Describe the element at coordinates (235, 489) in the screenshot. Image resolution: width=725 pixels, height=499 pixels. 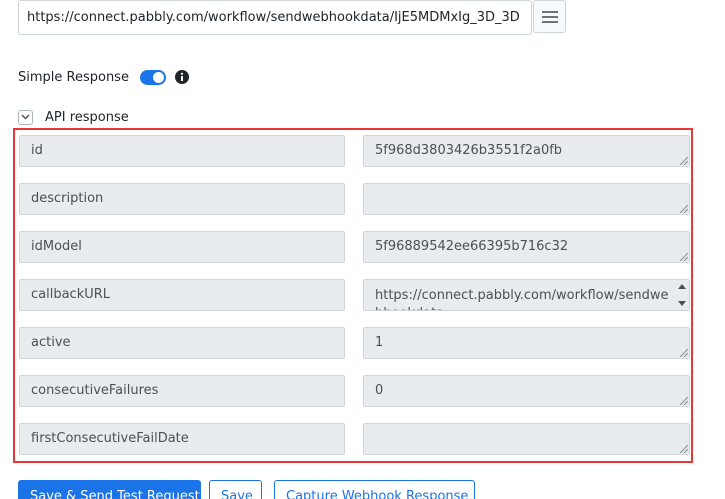
I see `save-button: Save` at that location.